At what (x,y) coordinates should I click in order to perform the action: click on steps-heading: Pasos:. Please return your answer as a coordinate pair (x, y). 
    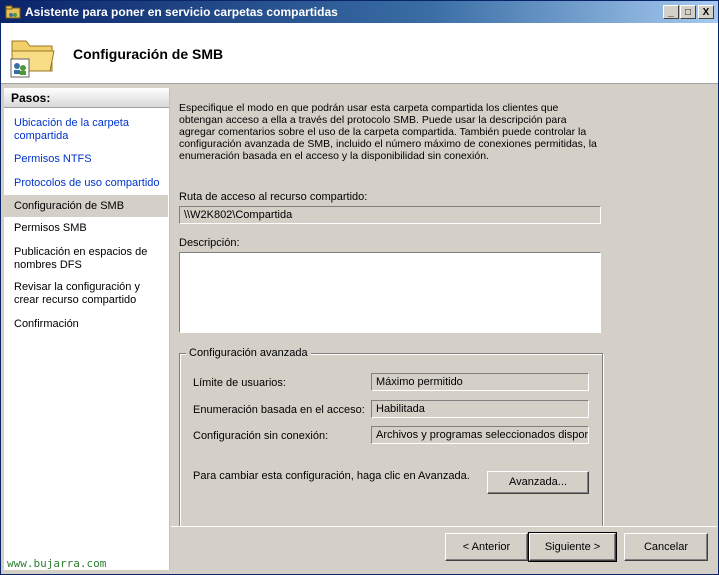
    Looking at the image, I should click on (86, 98).